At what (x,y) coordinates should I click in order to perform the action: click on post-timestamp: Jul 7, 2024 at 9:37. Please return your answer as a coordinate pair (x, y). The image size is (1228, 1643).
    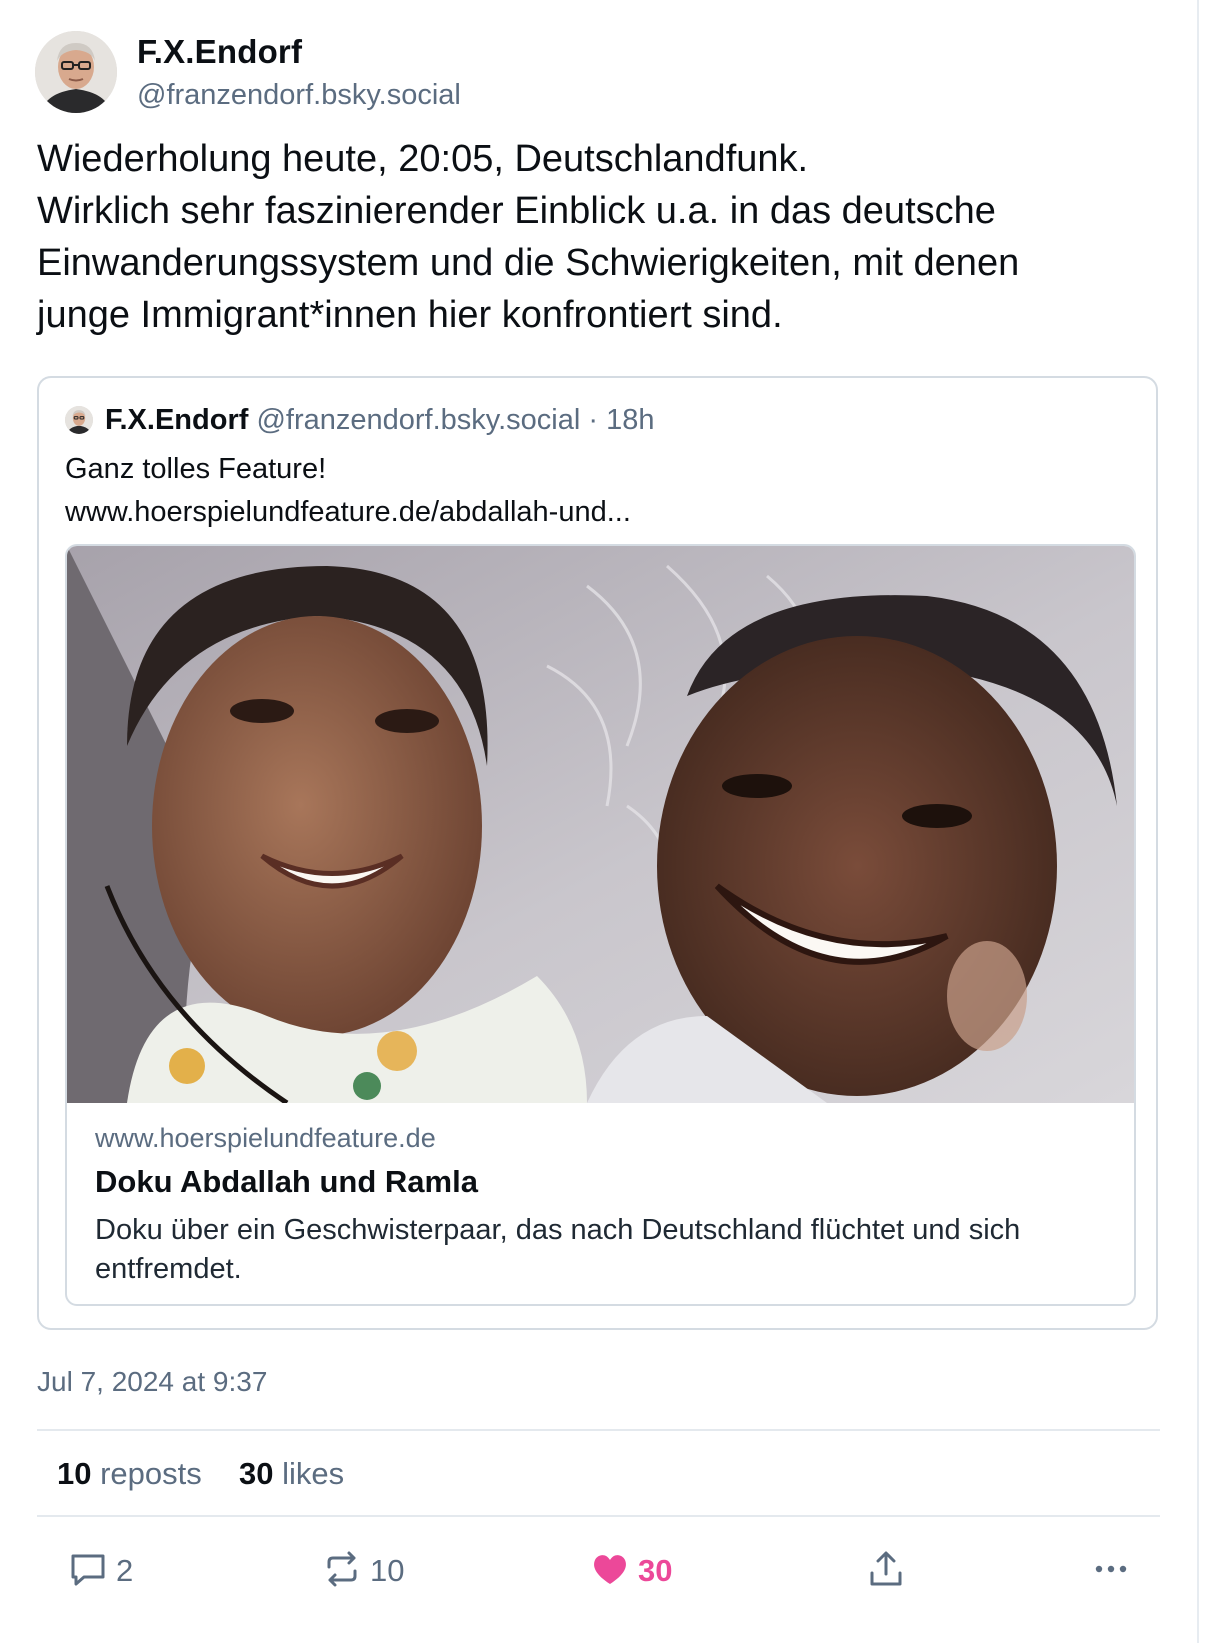
    Looking at the image, I should click on (152, 1382).